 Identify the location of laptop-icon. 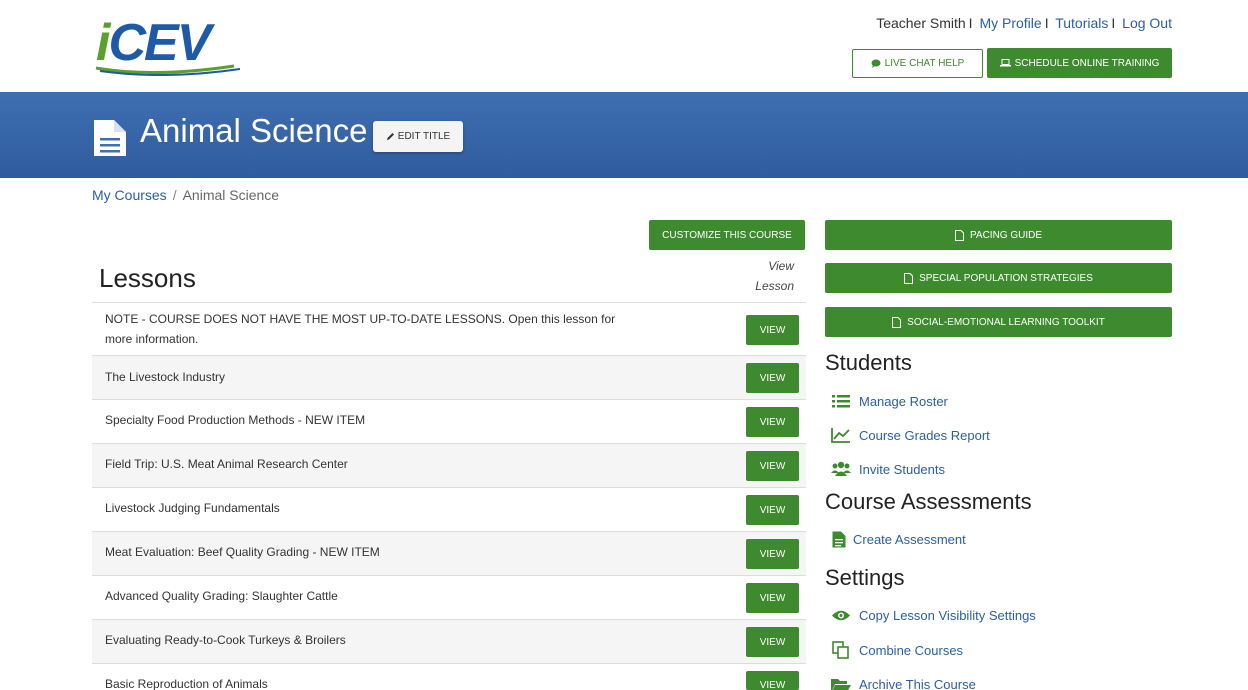
(1005, 63).